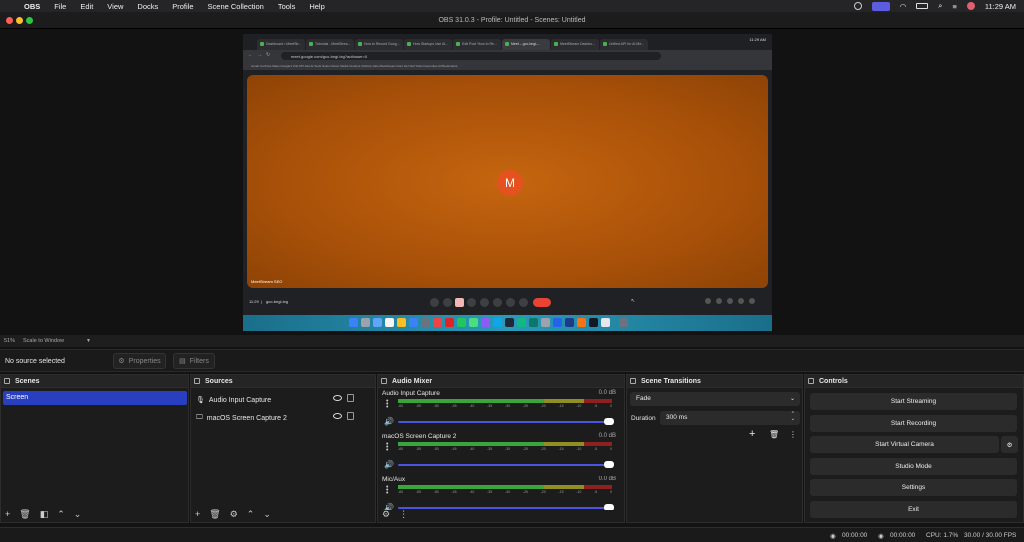  I want to click on transition-menu-icon: ⋮, so click(793, 434).